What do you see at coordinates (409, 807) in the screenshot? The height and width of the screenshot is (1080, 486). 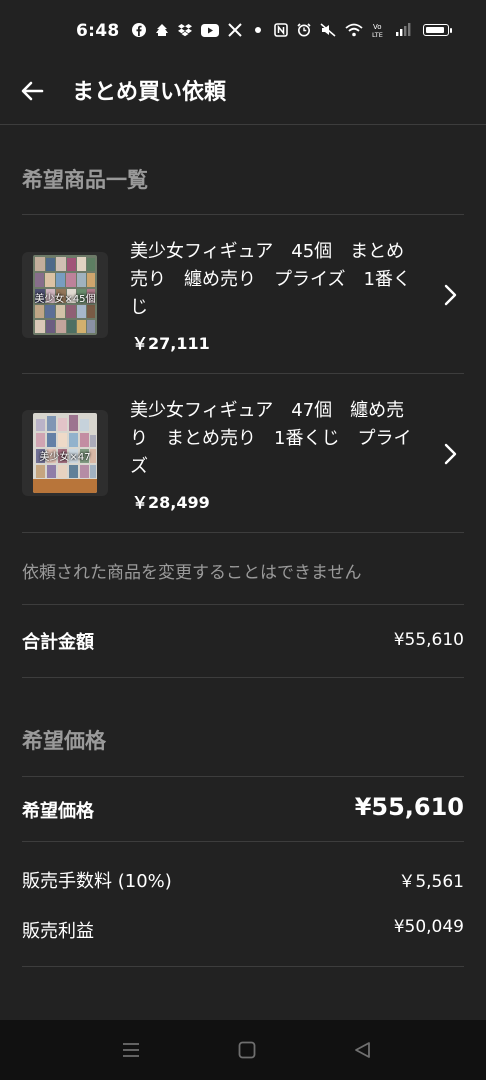 I see `desired-price-value: ¥55,610` at bounding box center [409, 807].